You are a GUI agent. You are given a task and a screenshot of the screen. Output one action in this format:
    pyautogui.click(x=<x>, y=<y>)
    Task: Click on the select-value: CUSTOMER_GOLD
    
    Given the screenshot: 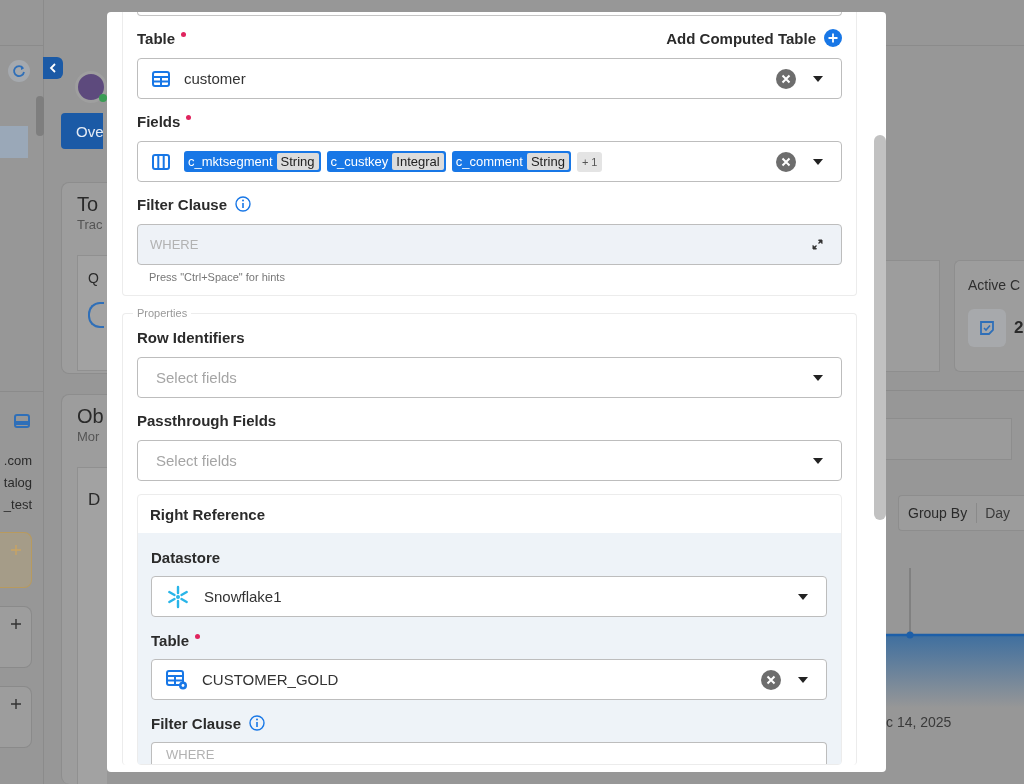 What is the action you would take?
    pyautogui.click(x=270, y=679)
    